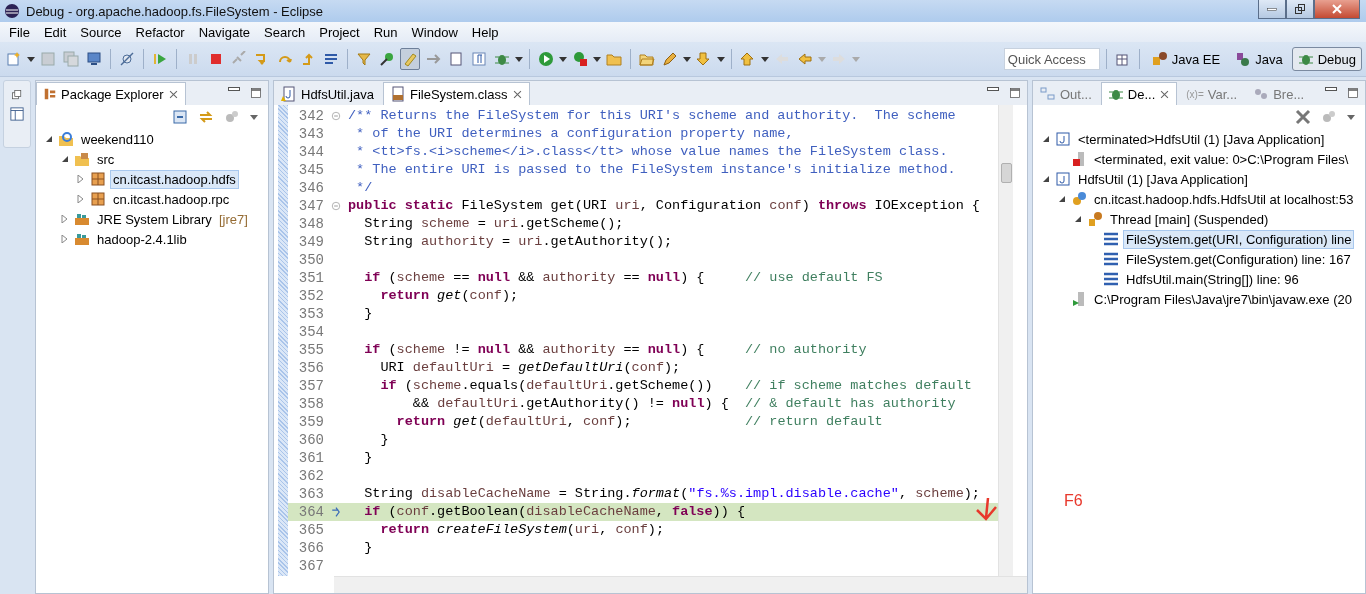 Image resolution: width=1366 pixels, height=594 pixels. Describe the element at coordinates (1239, 239) in the screenshot. I see `tree-item: FileSystem.get(URI, Configuration) line` at that location.